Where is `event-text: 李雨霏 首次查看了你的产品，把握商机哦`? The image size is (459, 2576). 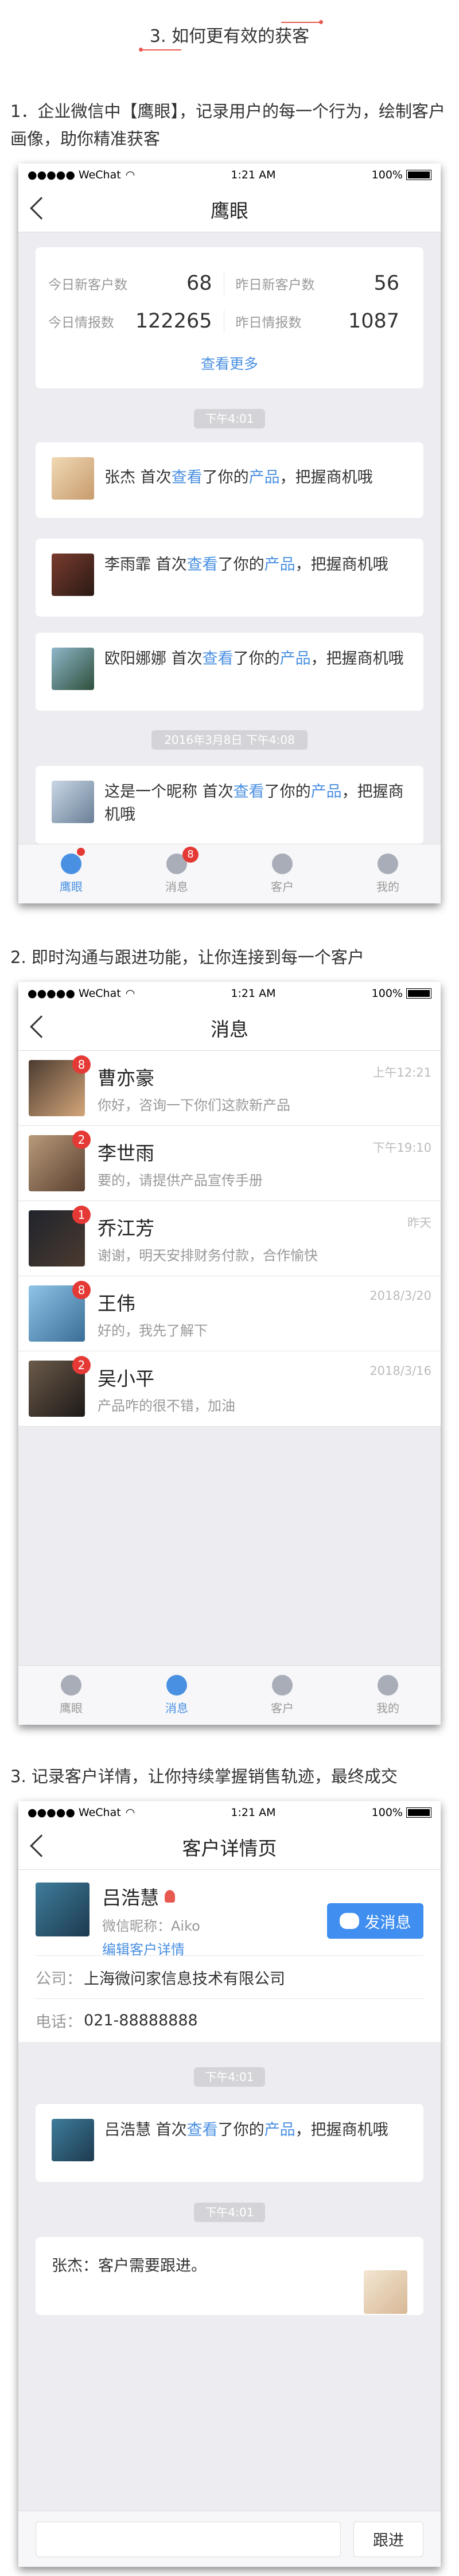 event-text: 李雨霏 首次查看了你的产品，把握商机哦 is located at coordinates (246, 578).